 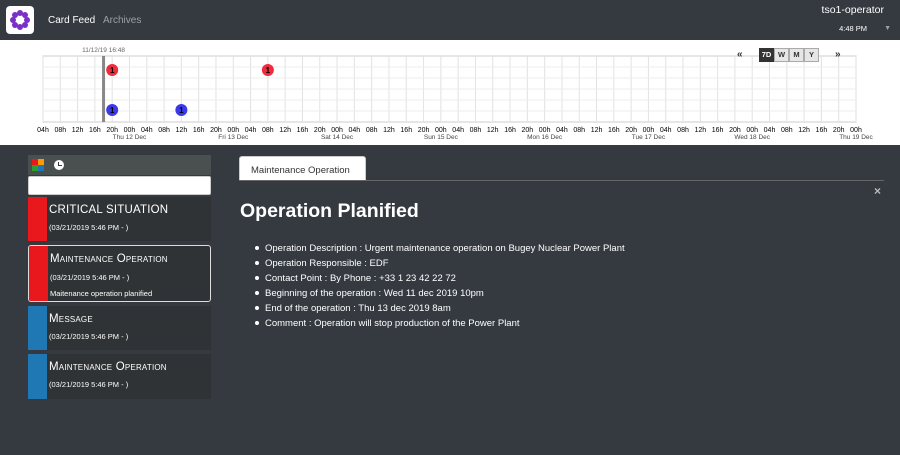 What do you see at coordinates (71, 20) in the screenshot?
I see `nav-card-feed: Card Feed` at bounding box center [71, 20].